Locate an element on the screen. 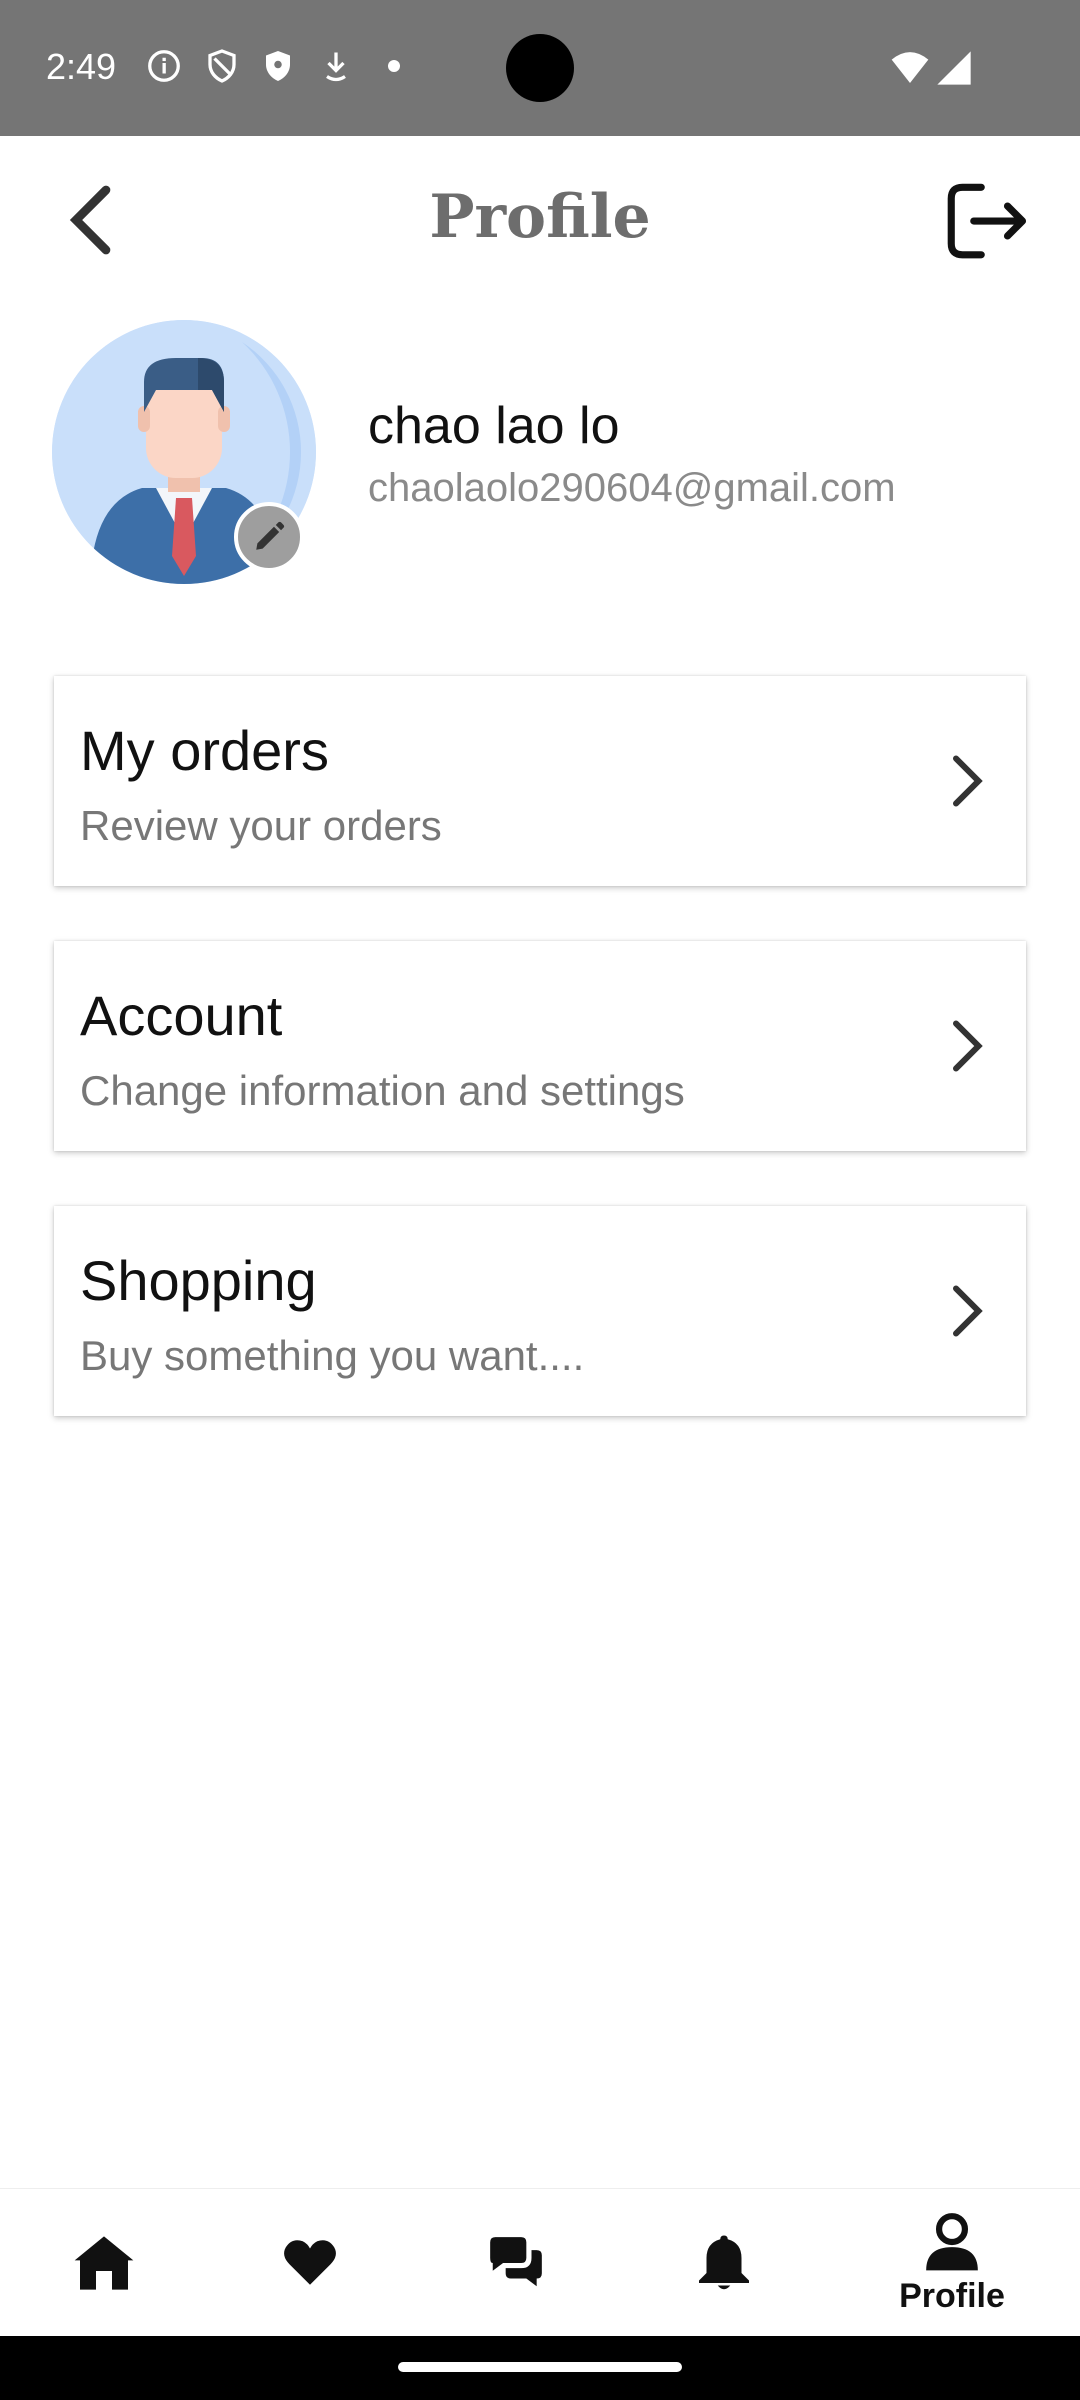 The width and height of the screenshot is (1080, 2400). card-subtitle: Review your orders is located at coordinates (261, 825).